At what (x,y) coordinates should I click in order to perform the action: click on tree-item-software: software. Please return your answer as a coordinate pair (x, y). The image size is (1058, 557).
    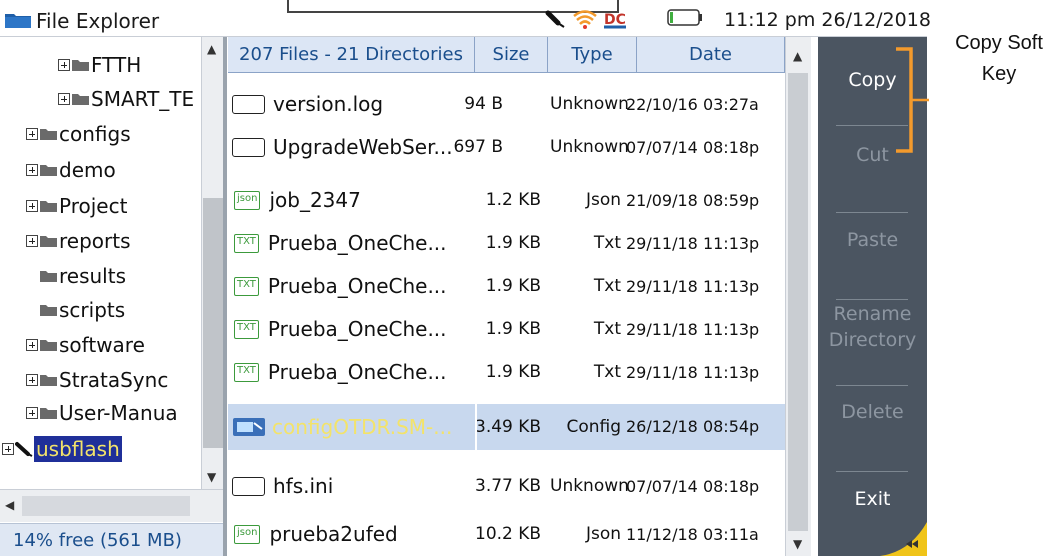
    Looking at the image, I should click on (85, 345).